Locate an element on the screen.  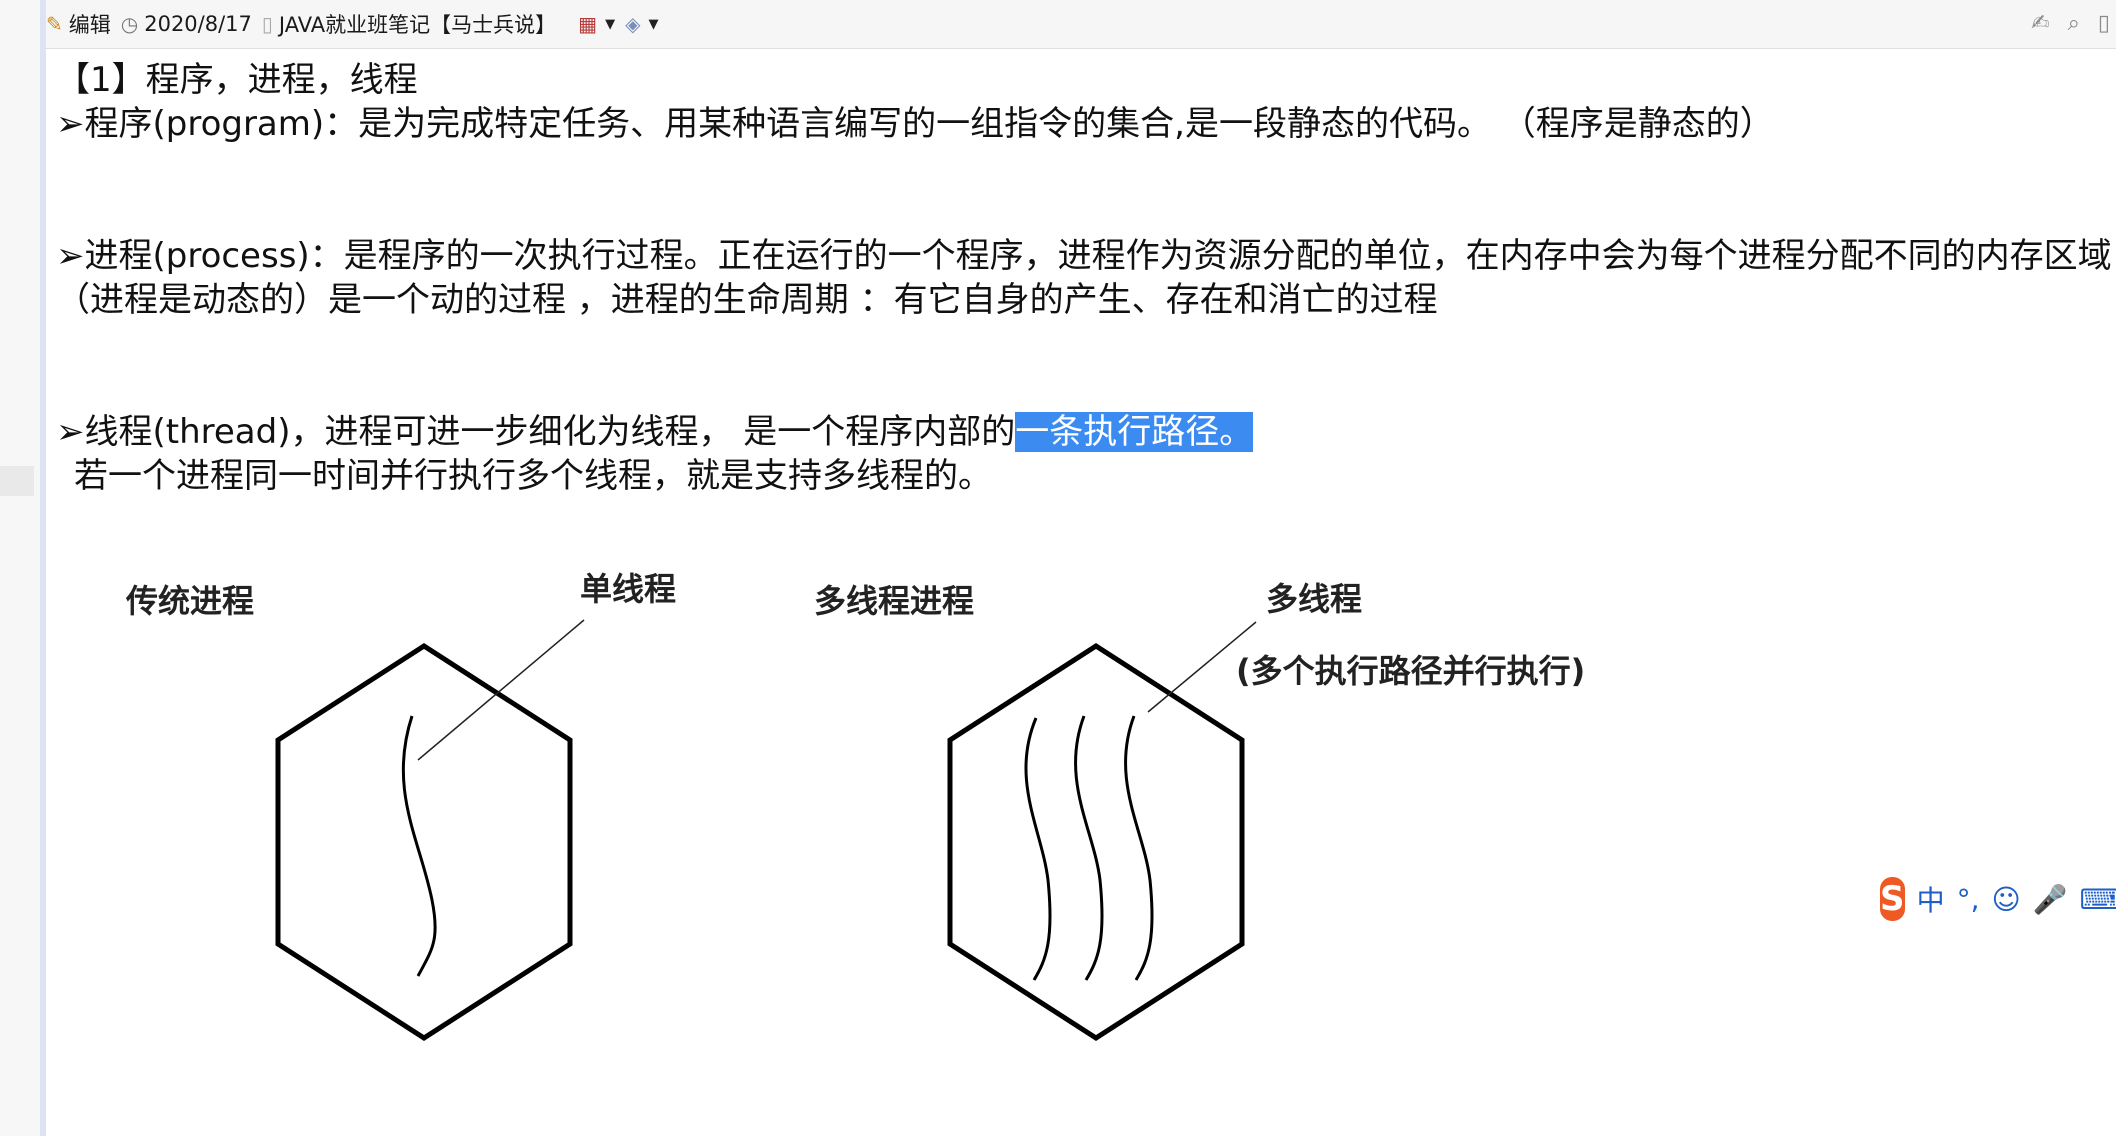
note-date: 2020/8/17 is located at coordinates (198, 24).